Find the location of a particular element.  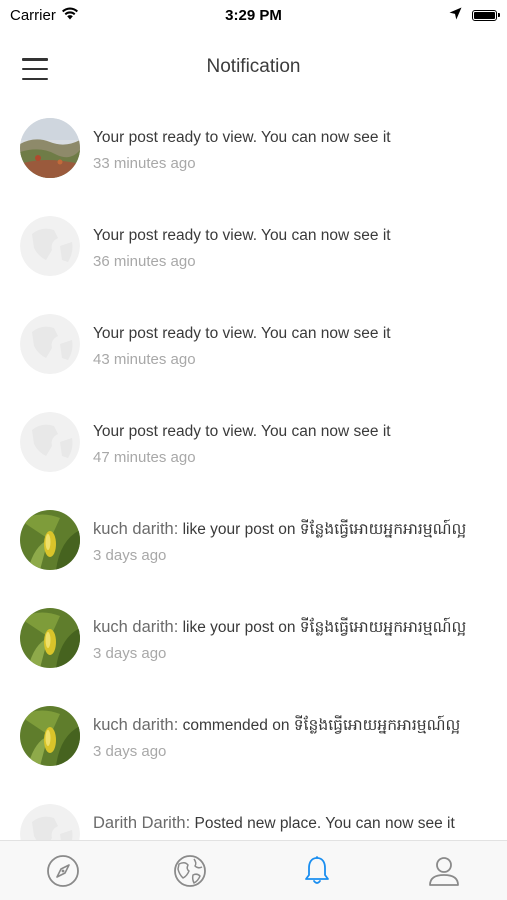

profile-icon is located at coordinates (443, 871).